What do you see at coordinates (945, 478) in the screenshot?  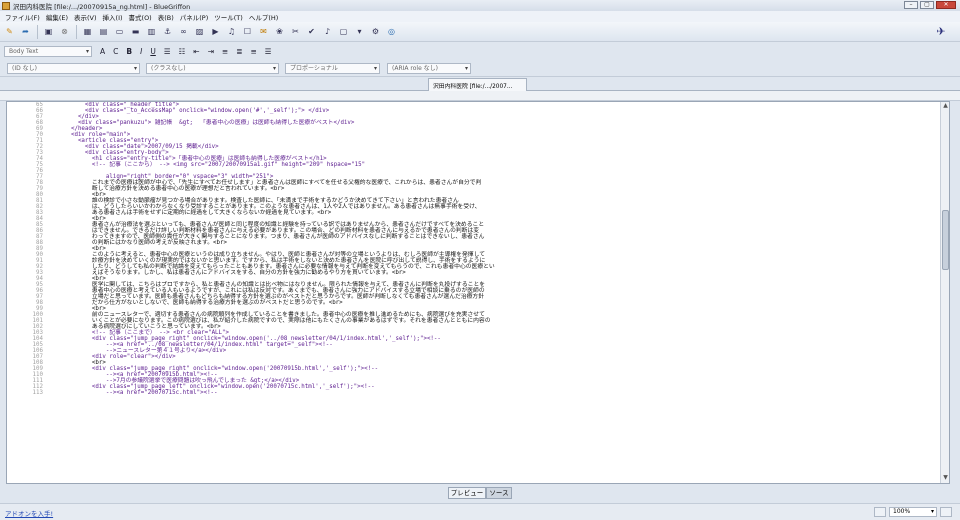 I see `scroll-down-icon: ▼` at bounding box center [945, 478].